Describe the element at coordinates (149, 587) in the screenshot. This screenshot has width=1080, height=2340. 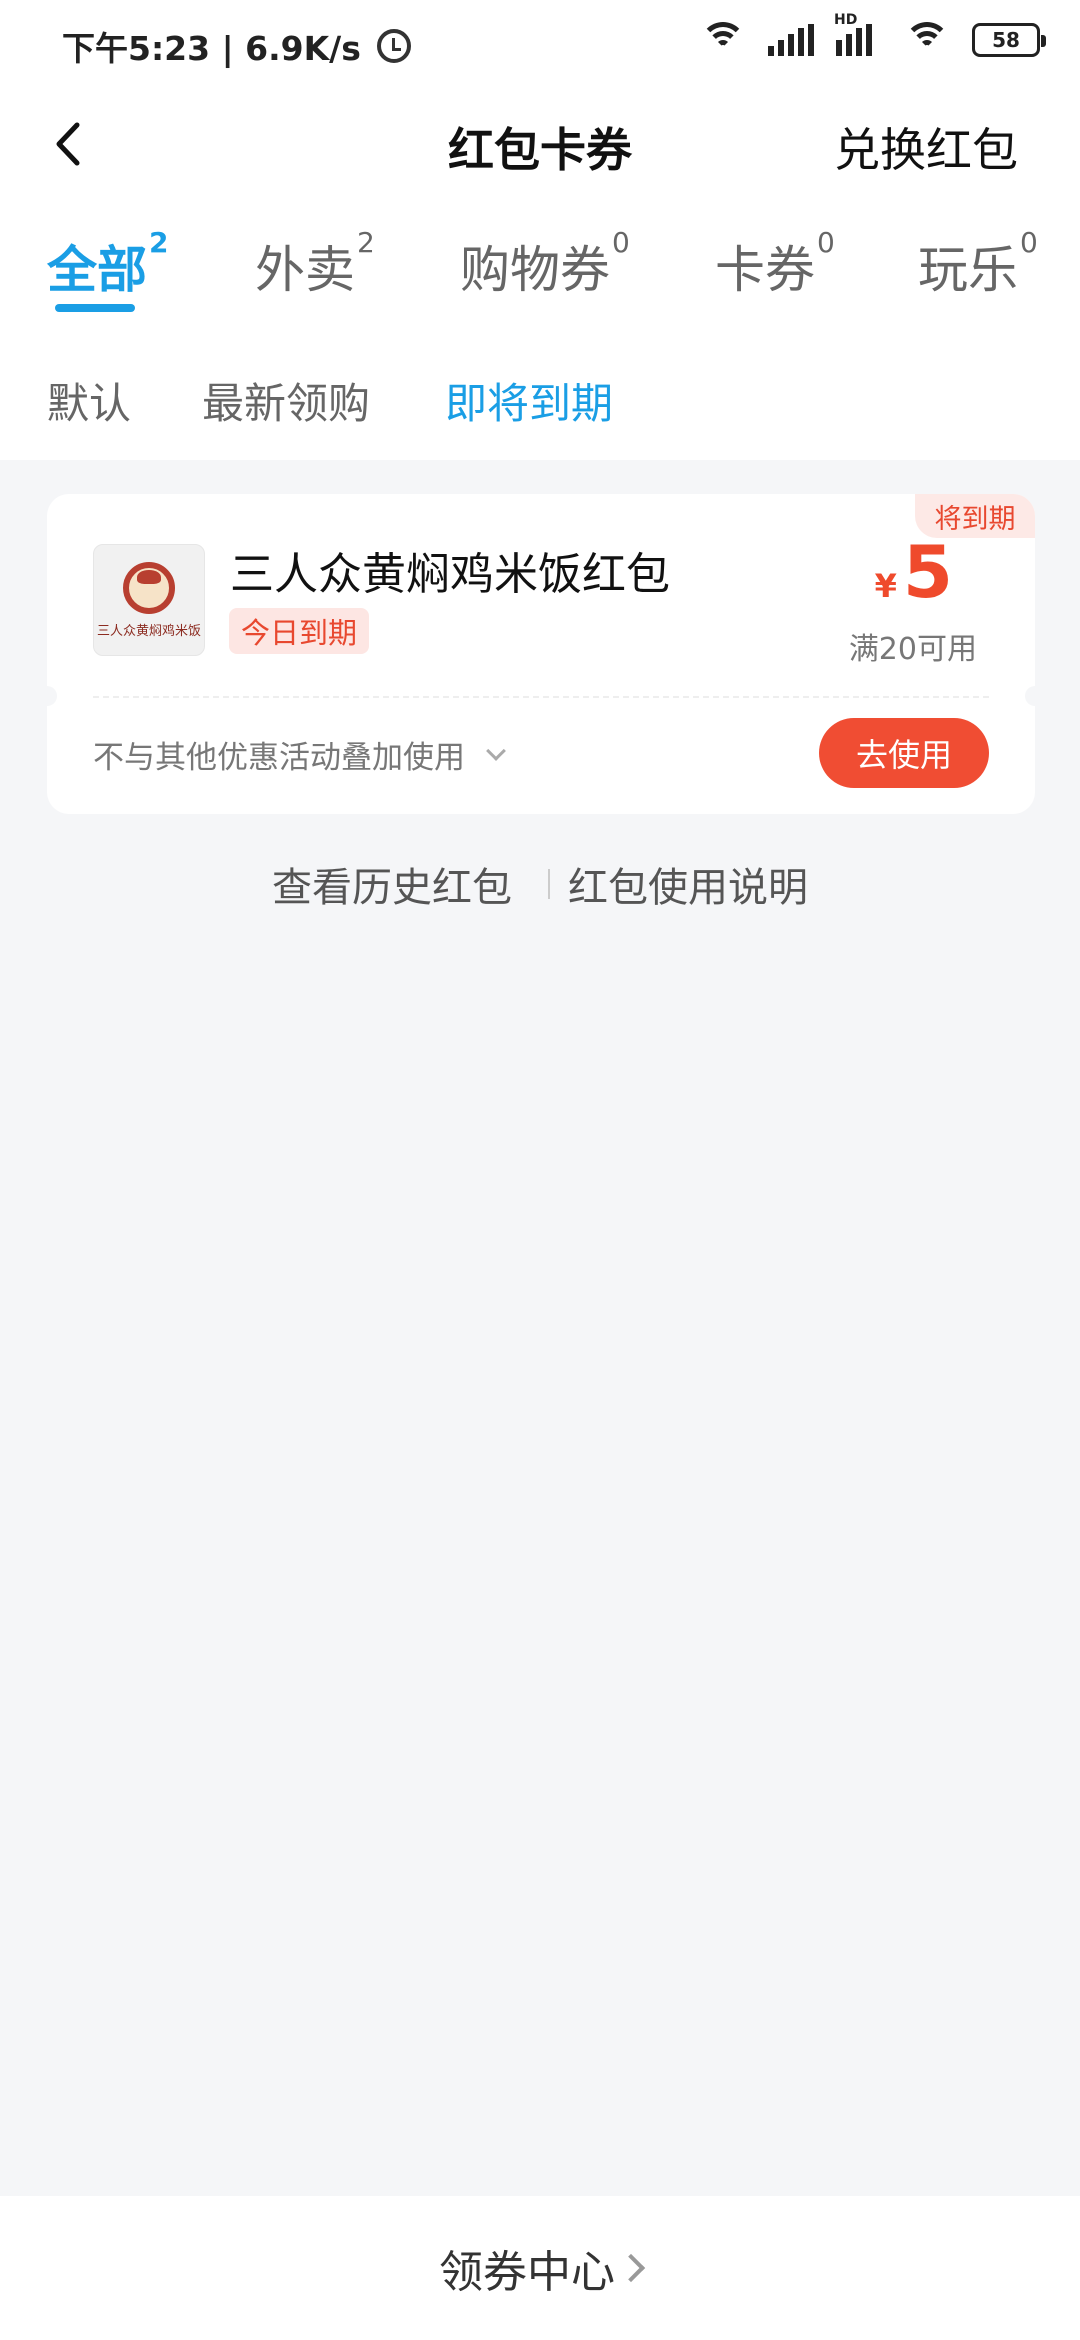
I see `bowl-logo-icon` at that location.